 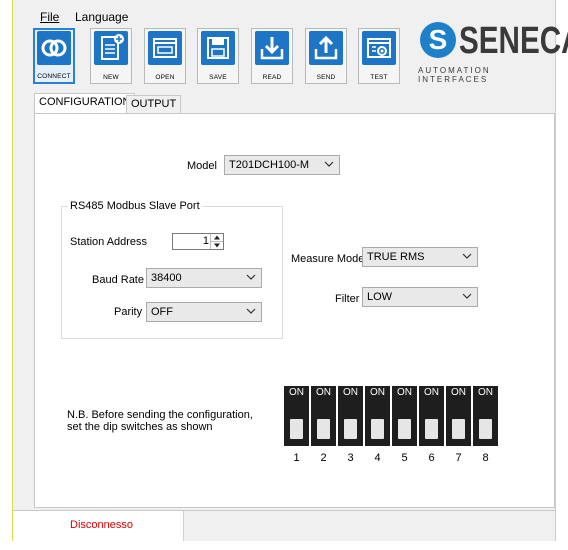 What do you see at coordinates (379, 48) in the screenshot?
I see `test-gear-icon` at bounding box center [379, 48].